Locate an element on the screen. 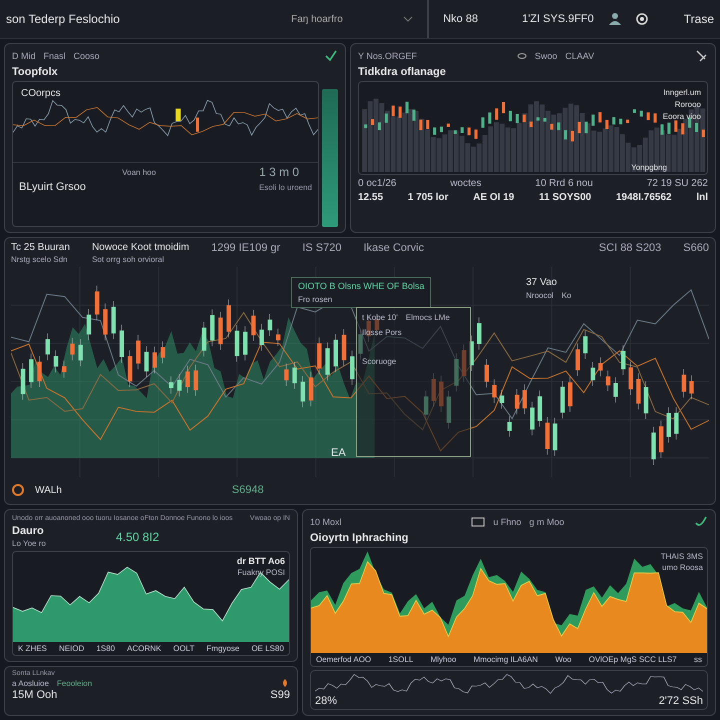  stat-value: 72 19 SU 262 is located at coordinates (677, 183).